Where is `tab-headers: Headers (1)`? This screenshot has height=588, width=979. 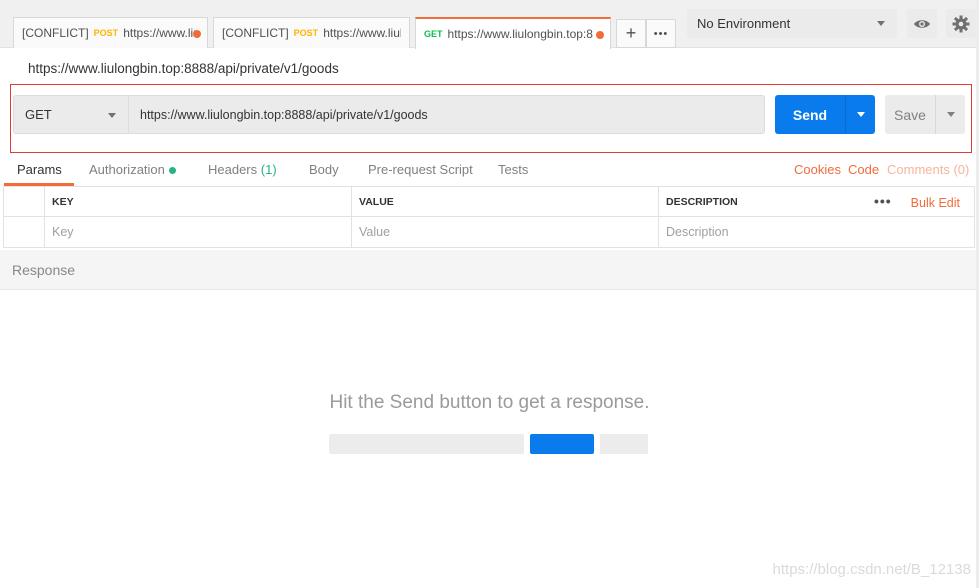 tab-headers: Headers (1) is located at coordinates (242, 169).